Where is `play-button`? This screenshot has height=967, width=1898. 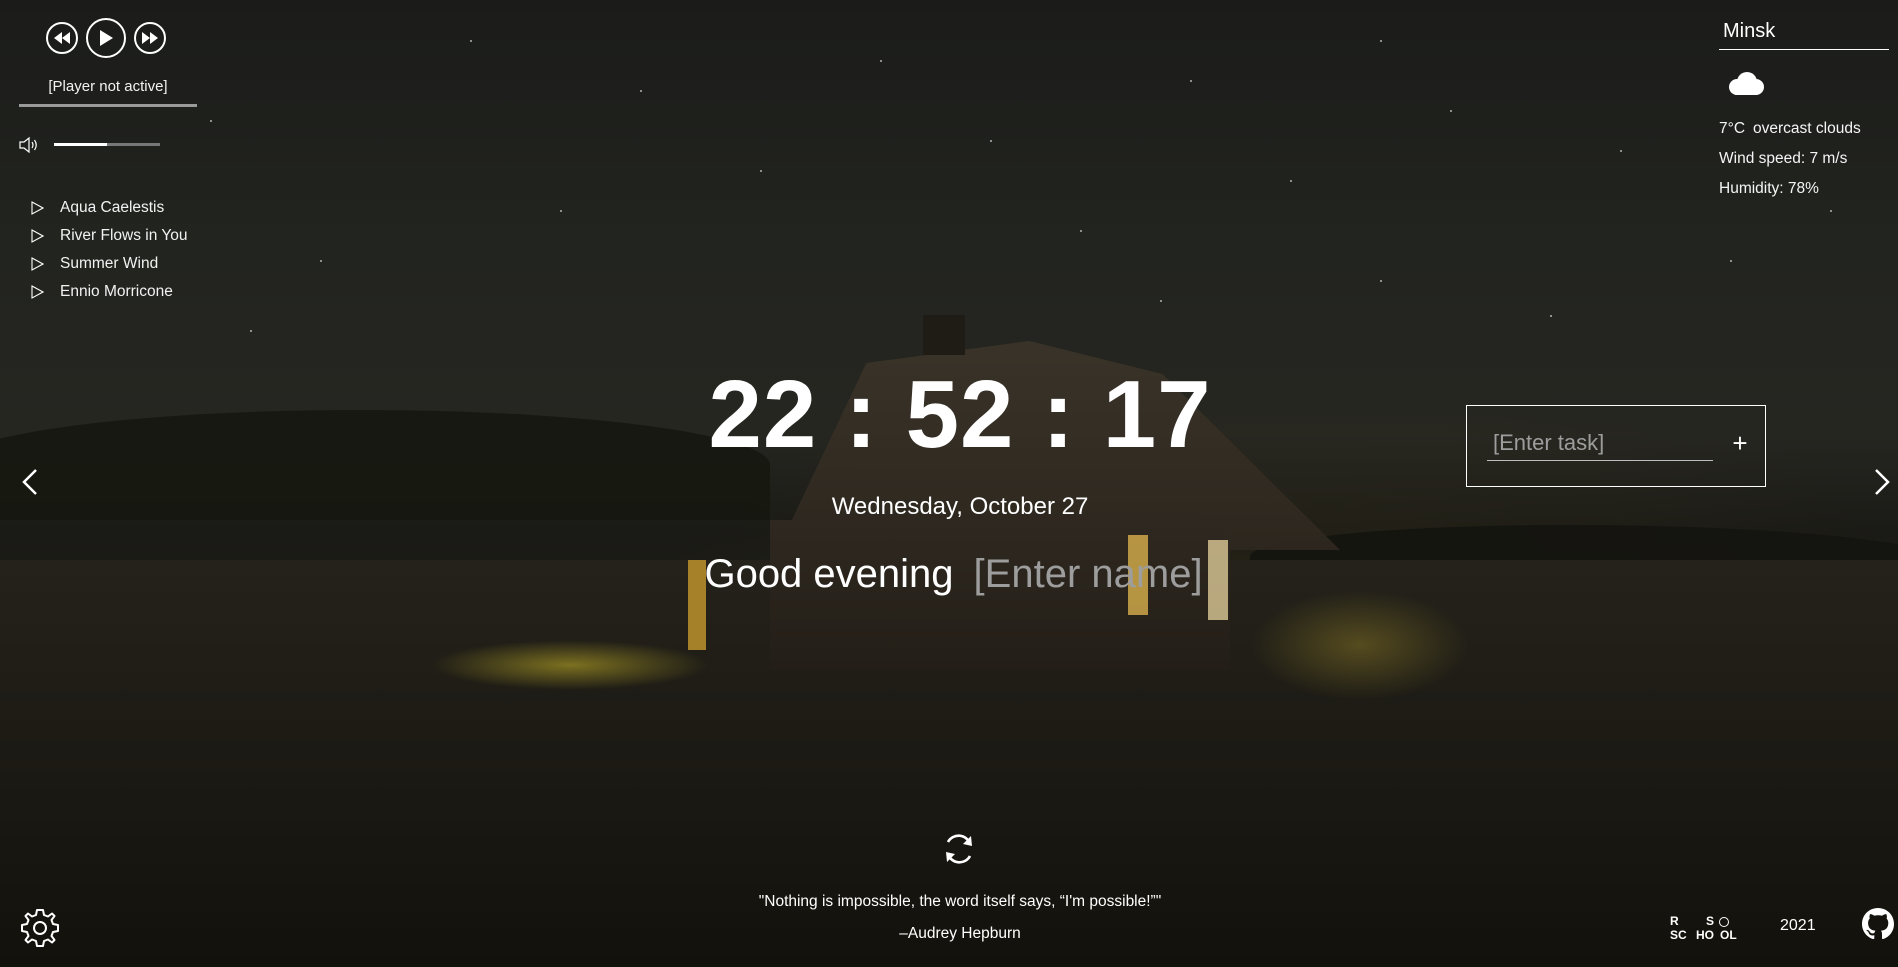
play-button is located at coordinates (106, 38).